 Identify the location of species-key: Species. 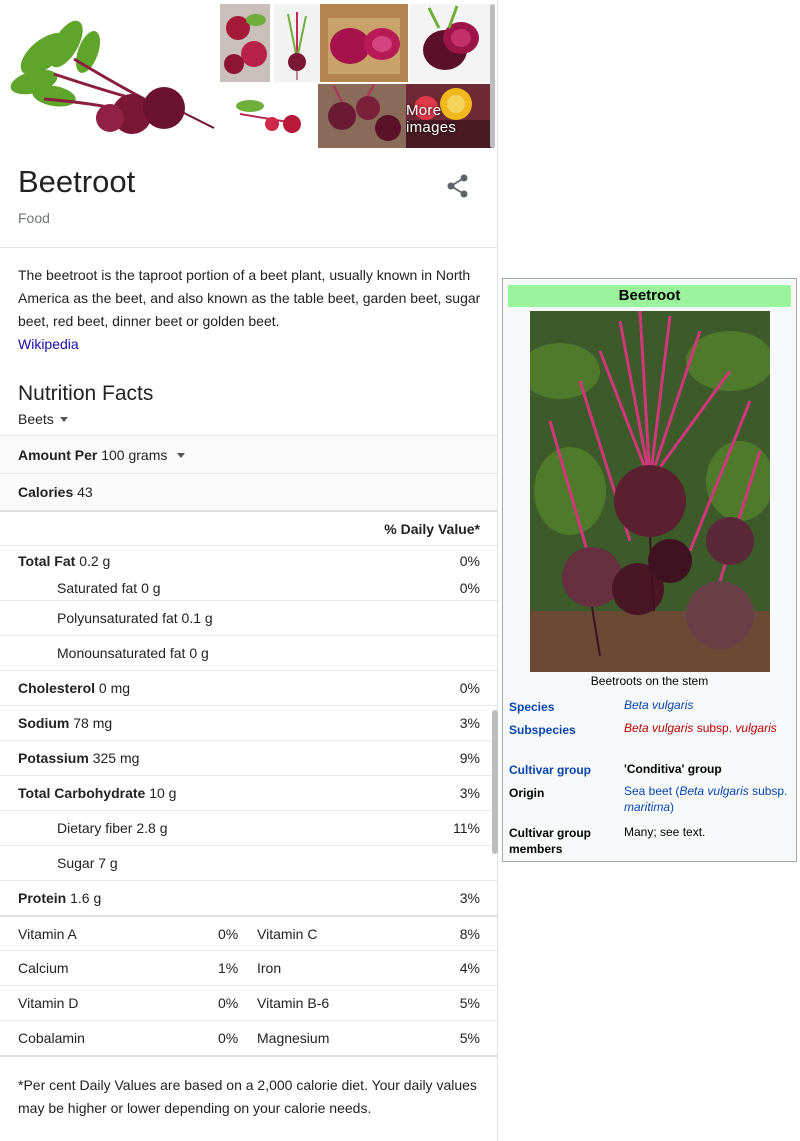
(531, 707).